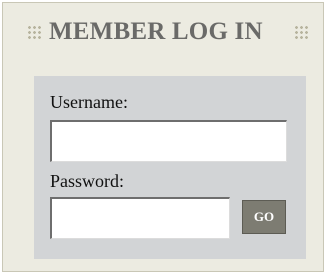 The width and height of the screenshot is (327, 274). I want to click on username-input, so click(168, 141).